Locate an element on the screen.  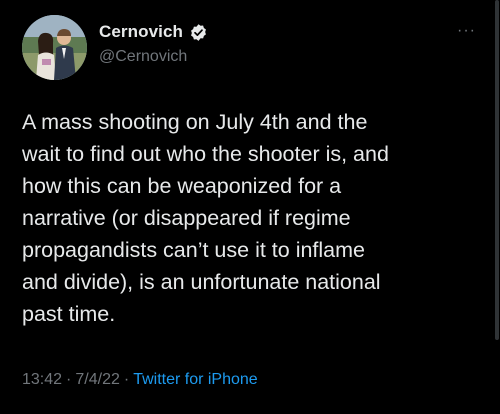
avatar-photo is located at coordinates (54, 47).